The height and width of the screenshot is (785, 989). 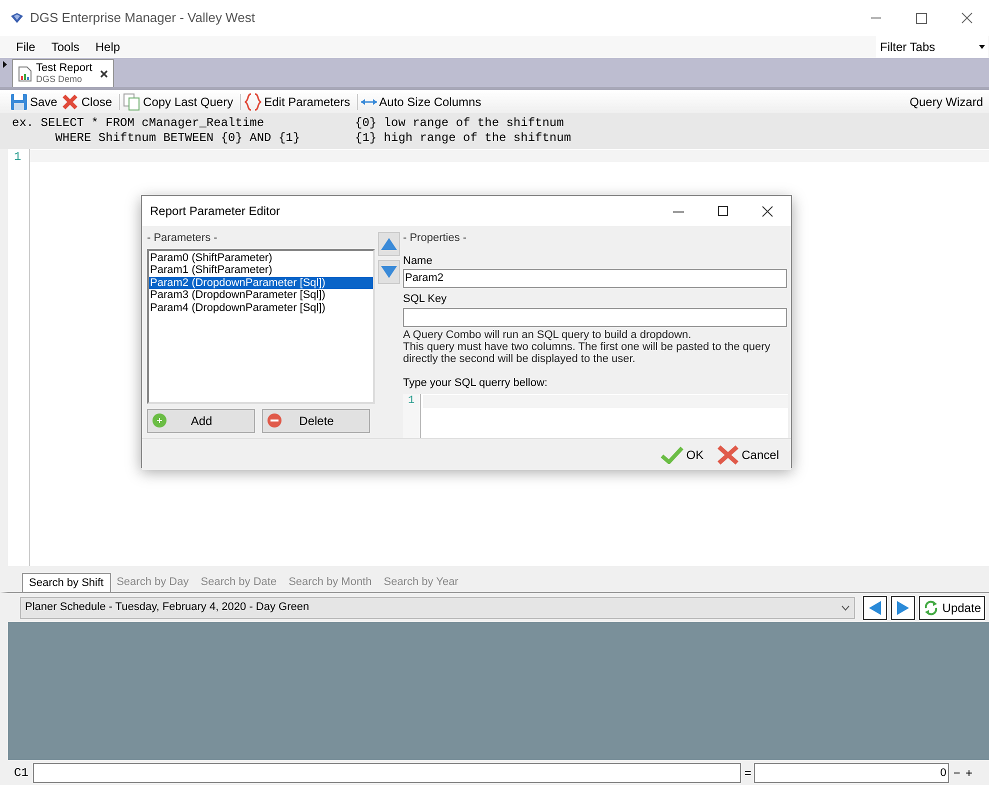 I want to click on copy-icon, so click(x=132, y=101).